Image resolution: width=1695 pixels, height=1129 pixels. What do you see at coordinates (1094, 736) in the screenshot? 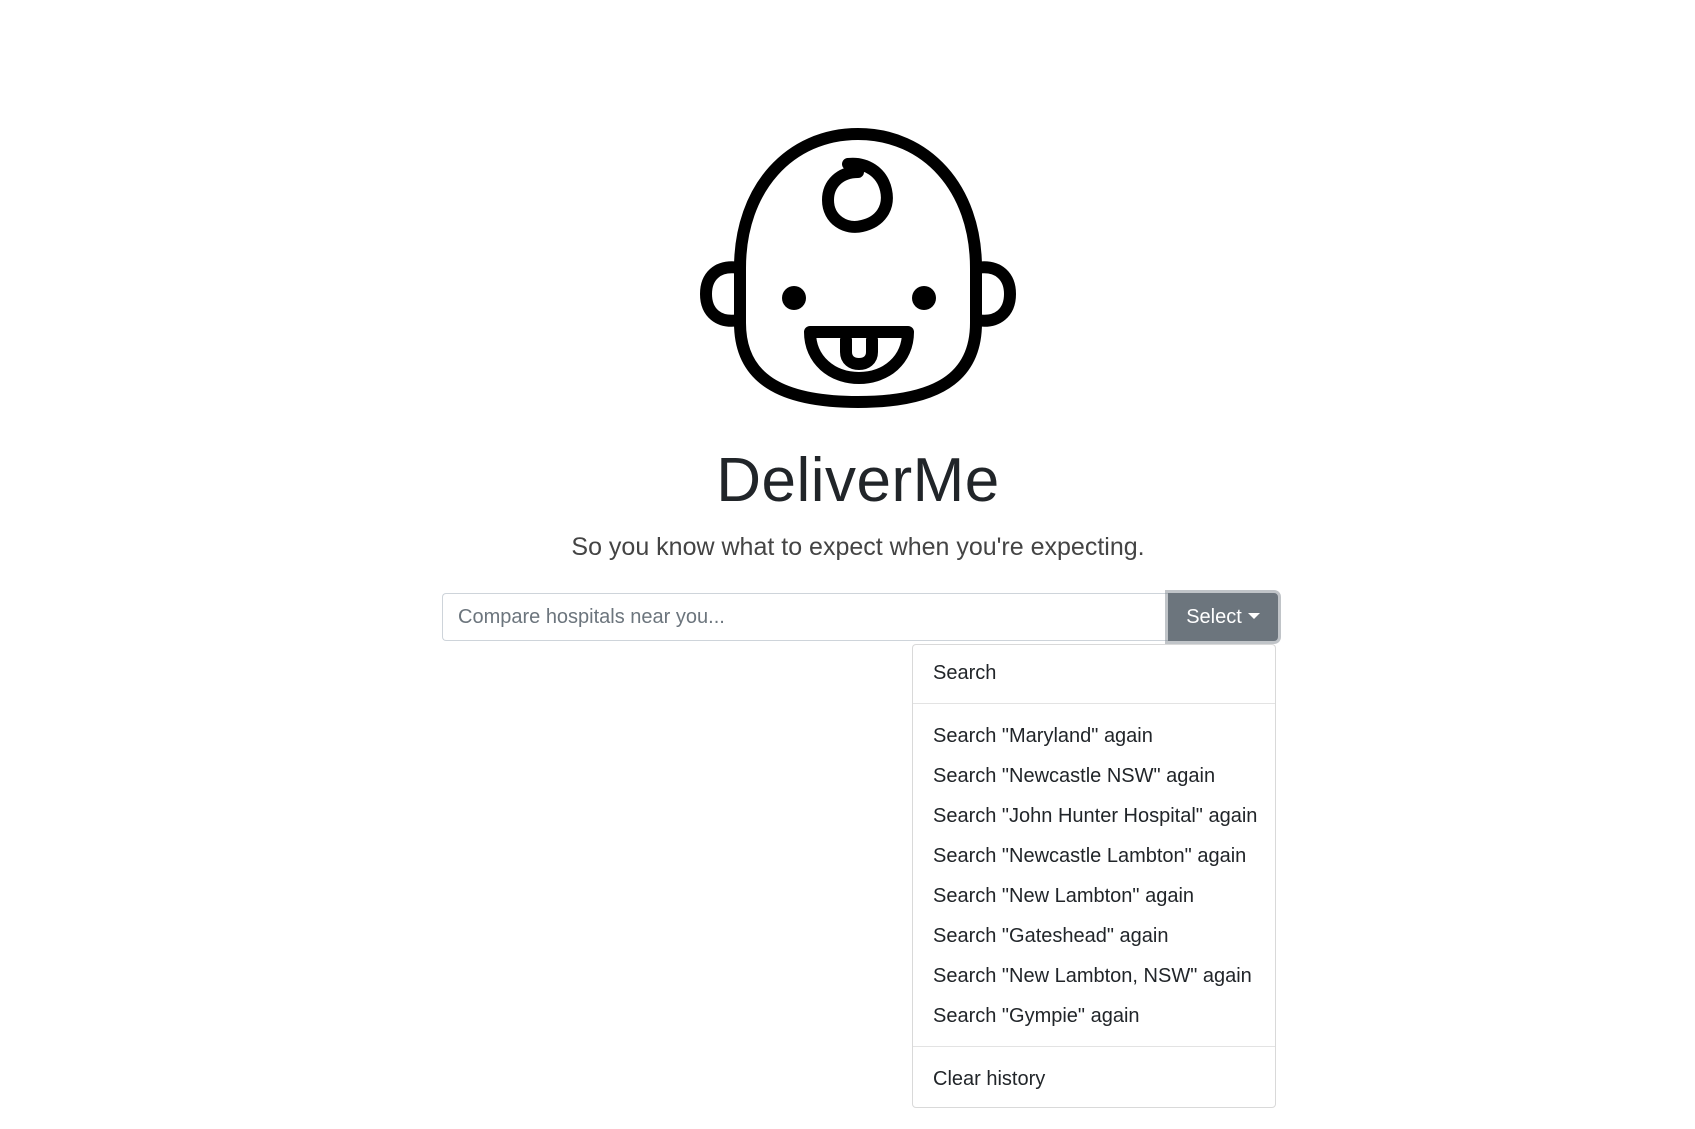
I see `history-item: Search "Maryland" again` at bounding box center [1094, 736].